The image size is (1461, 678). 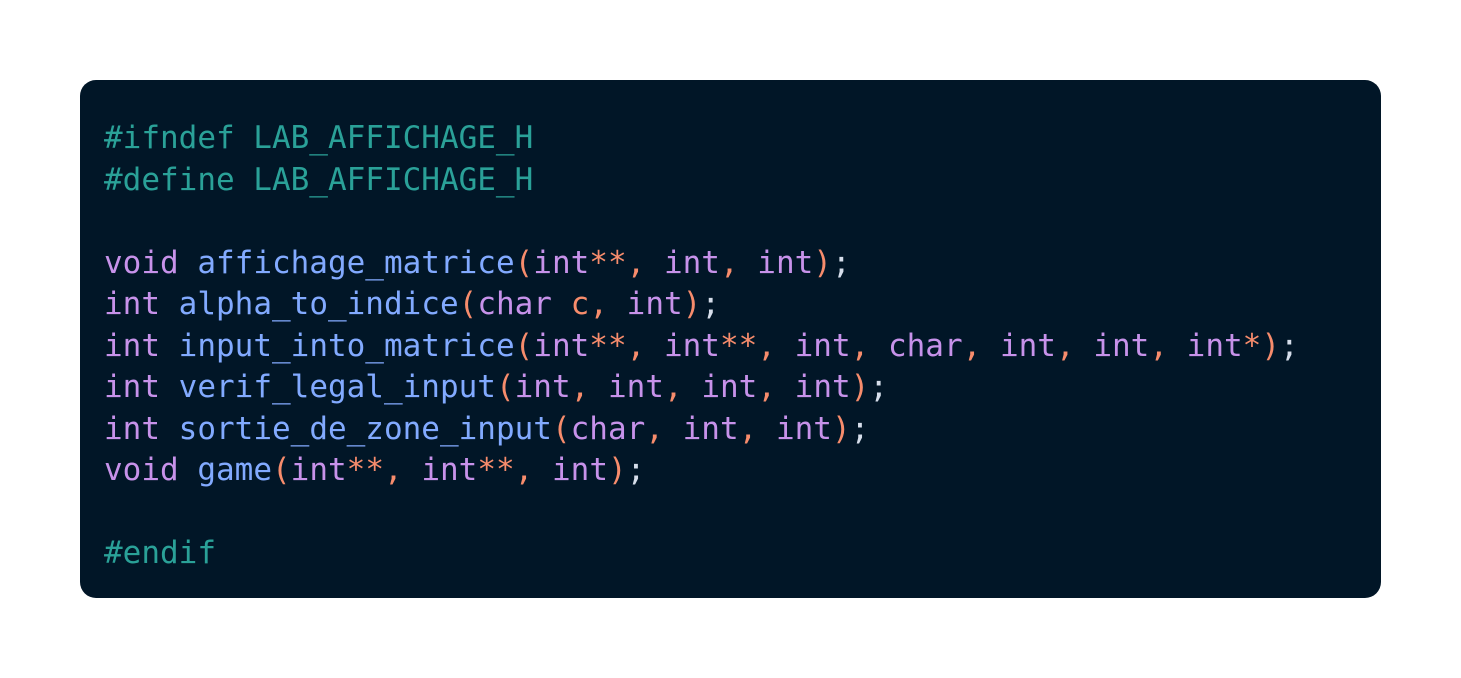 I want to click on code-token-op: *, so click(x=1252, y=345).